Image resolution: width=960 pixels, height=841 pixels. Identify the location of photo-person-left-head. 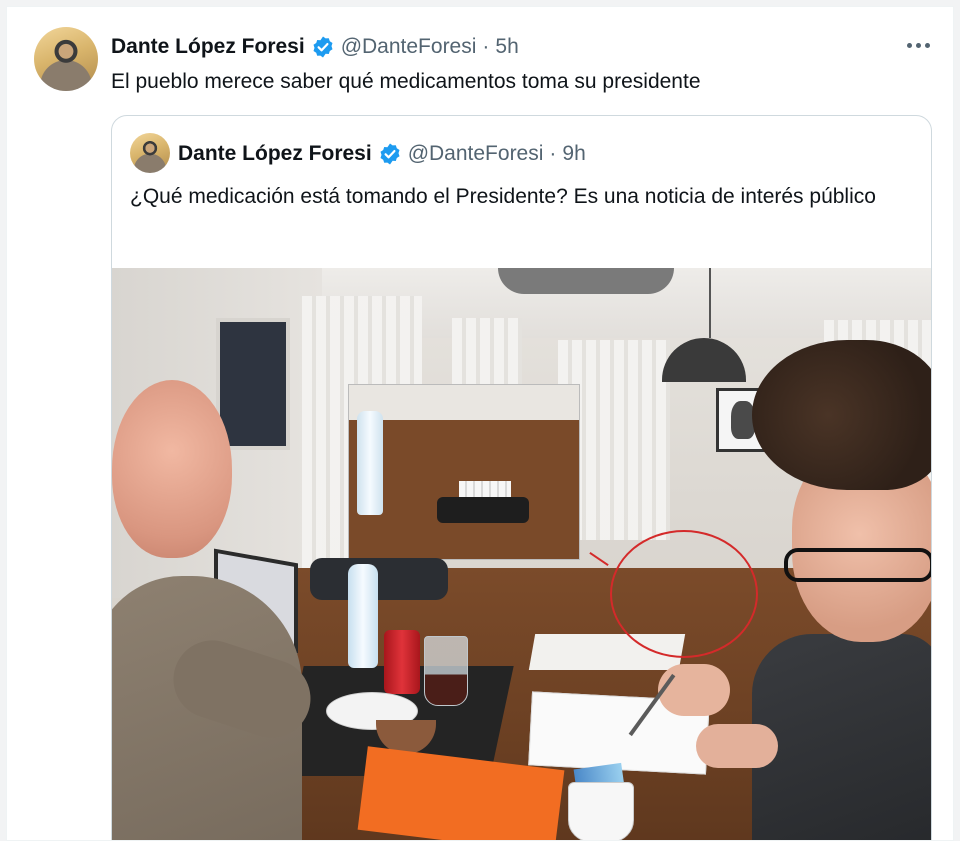
(172, 469).